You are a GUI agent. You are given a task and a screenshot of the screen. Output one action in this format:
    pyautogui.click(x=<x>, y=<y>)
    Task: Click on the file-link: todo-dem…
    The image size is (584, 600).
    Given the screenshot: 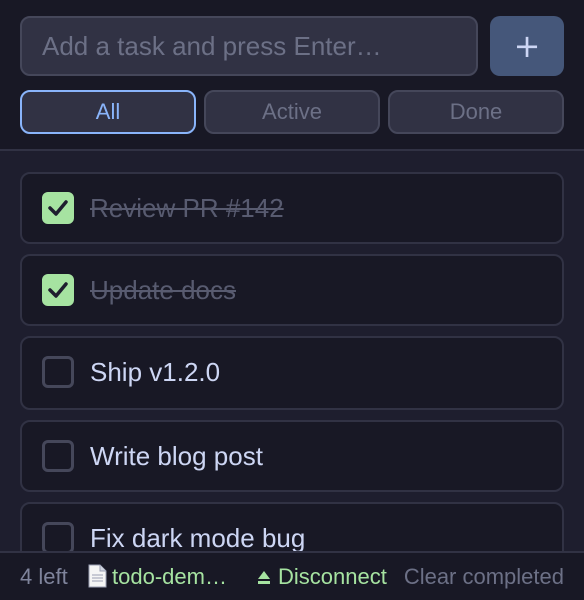 What is the action you would take?
    pyautogui.click(x=156, y=577)
    